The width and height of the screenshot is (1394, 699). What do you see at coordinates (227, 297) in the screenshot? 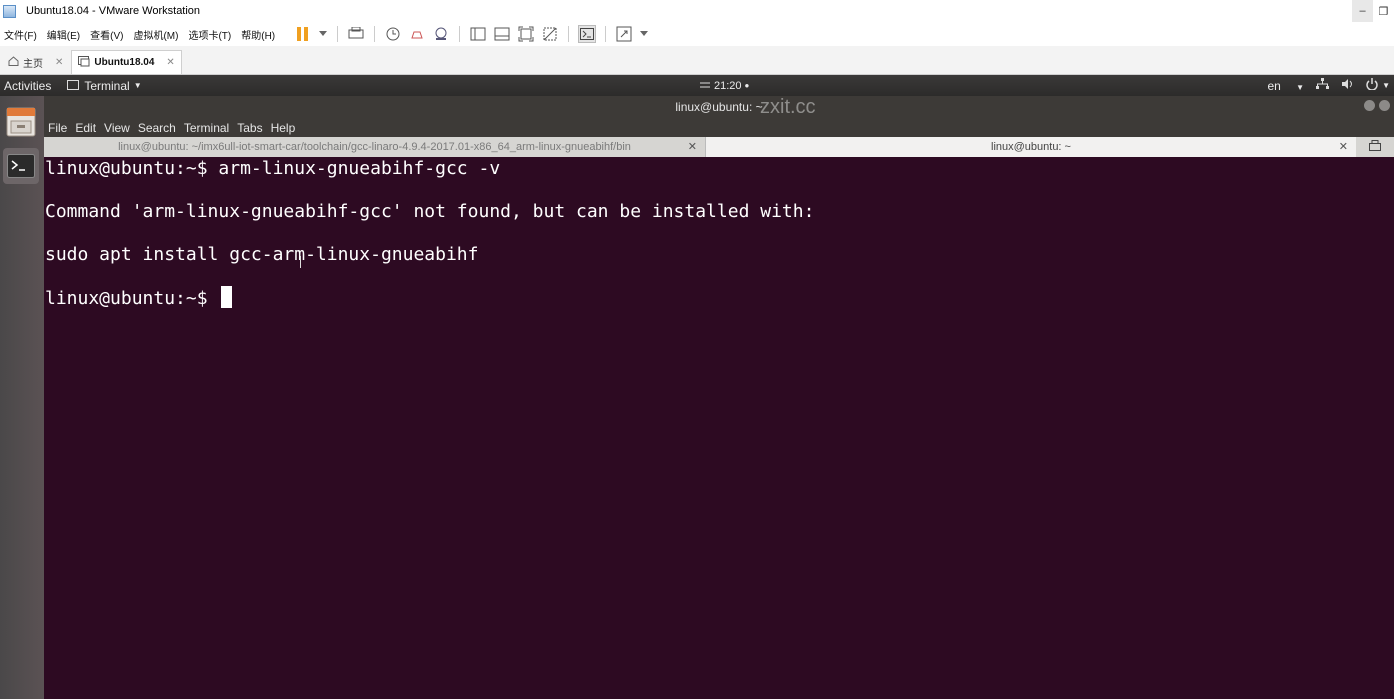
I see `text-cursor` at bounding box center [227, 297].